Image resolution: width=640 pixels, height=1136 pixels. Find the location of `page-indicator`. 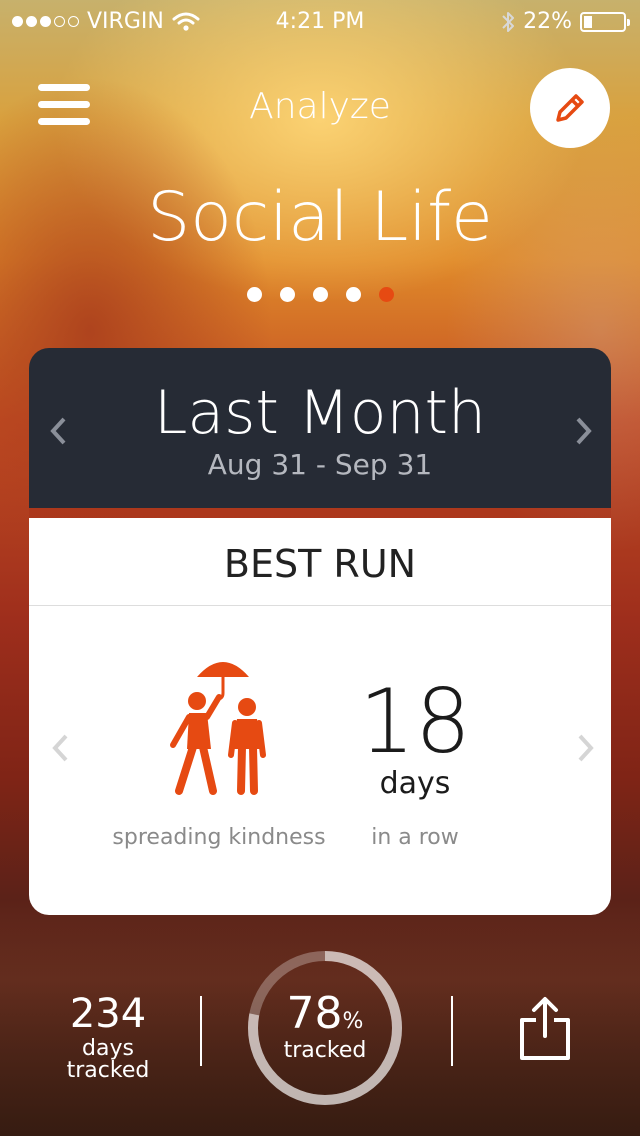

page-indicator is located at coordinates (320, 294).